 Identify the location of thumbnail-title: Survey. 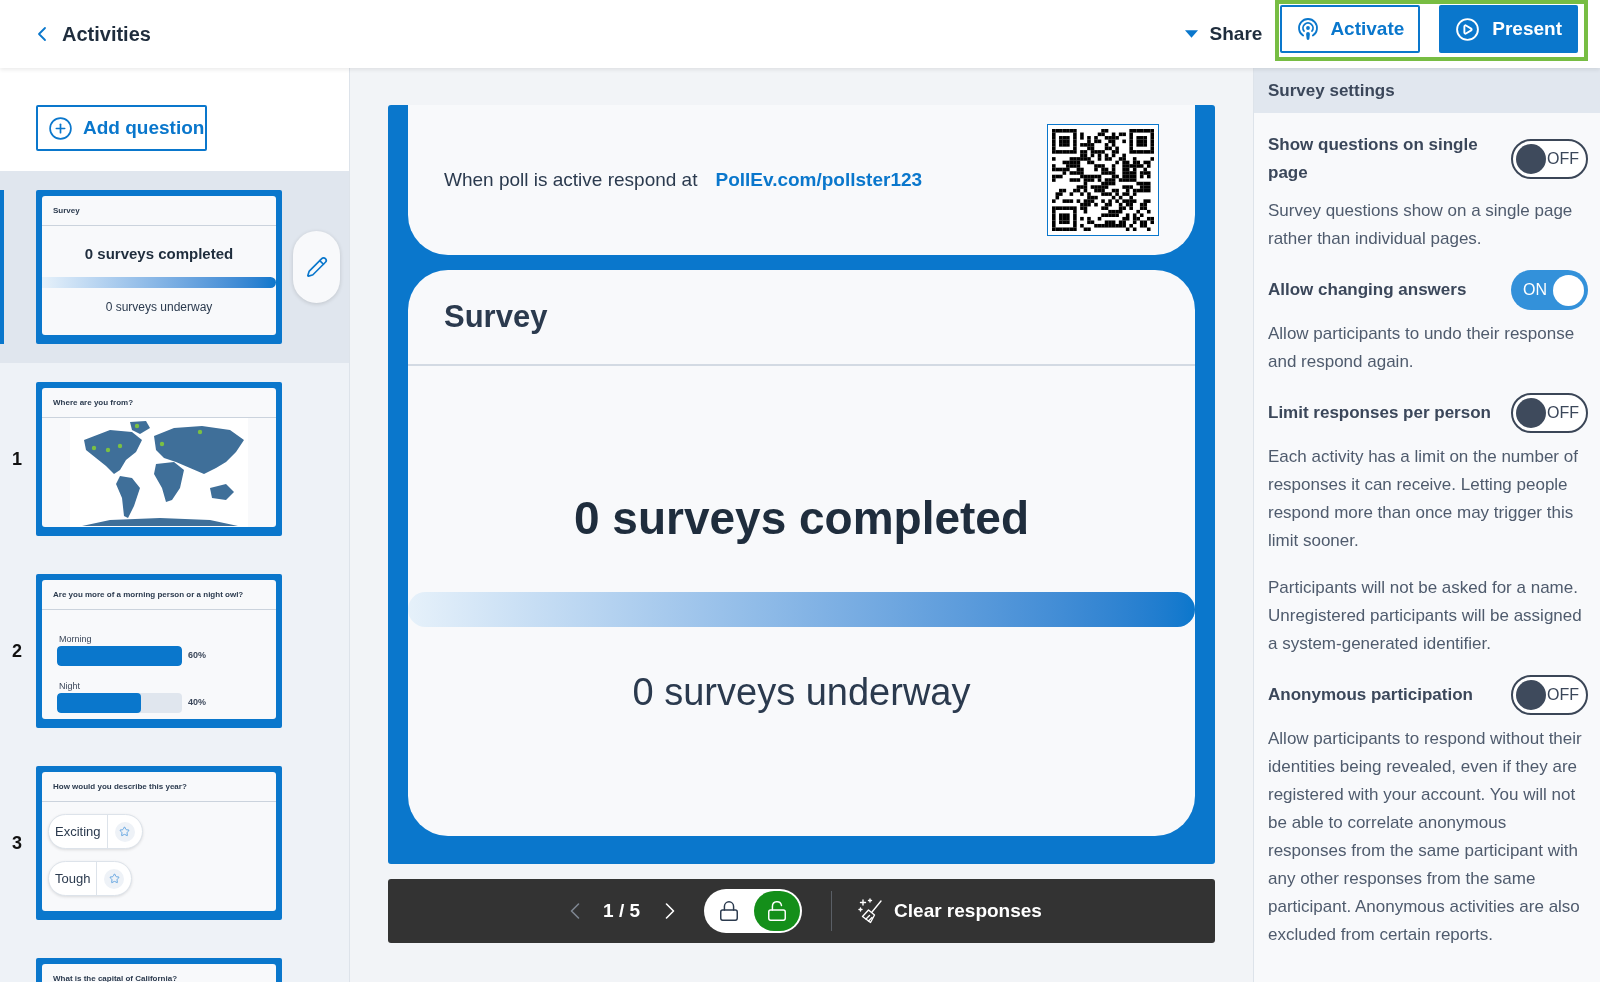
(66, 210).